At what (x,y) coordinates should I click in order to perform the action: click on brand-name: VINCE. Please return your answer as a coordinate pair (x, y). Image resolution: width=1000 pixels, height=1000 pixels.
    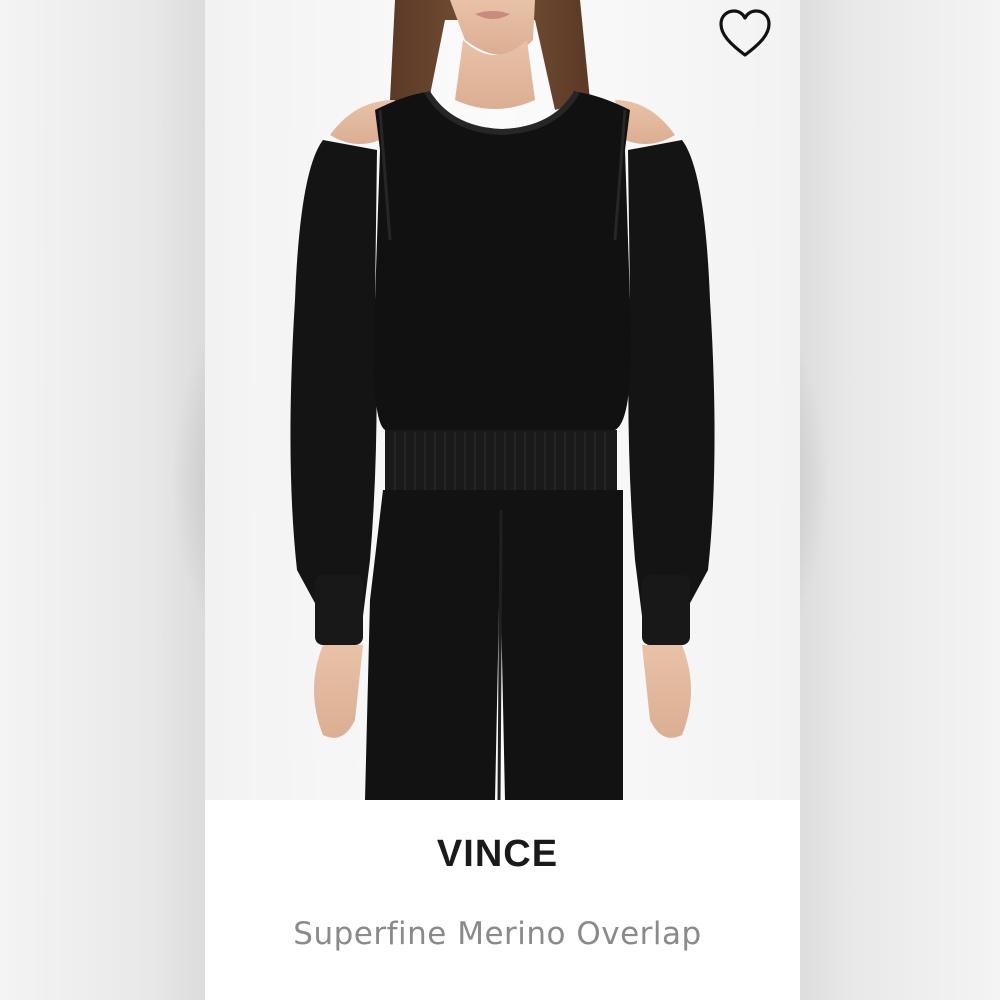
    Looking at the image, I should click on (497, 854).